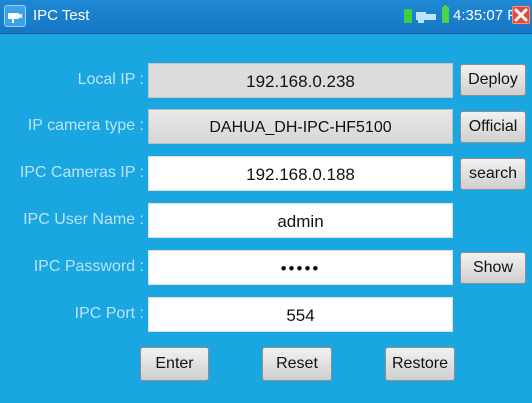 The height and width of the screenshot is (403, 532). I want to click on app-title: IPC Test, so click(61, 15).